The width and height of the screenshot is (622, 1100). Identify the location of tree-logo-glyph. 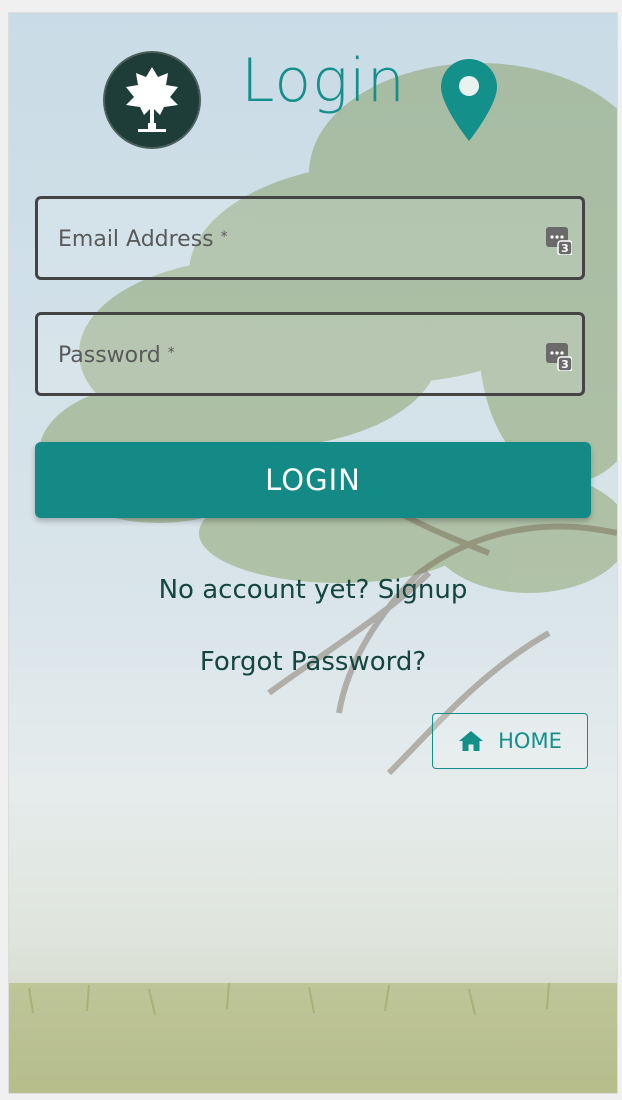
(152, 99).